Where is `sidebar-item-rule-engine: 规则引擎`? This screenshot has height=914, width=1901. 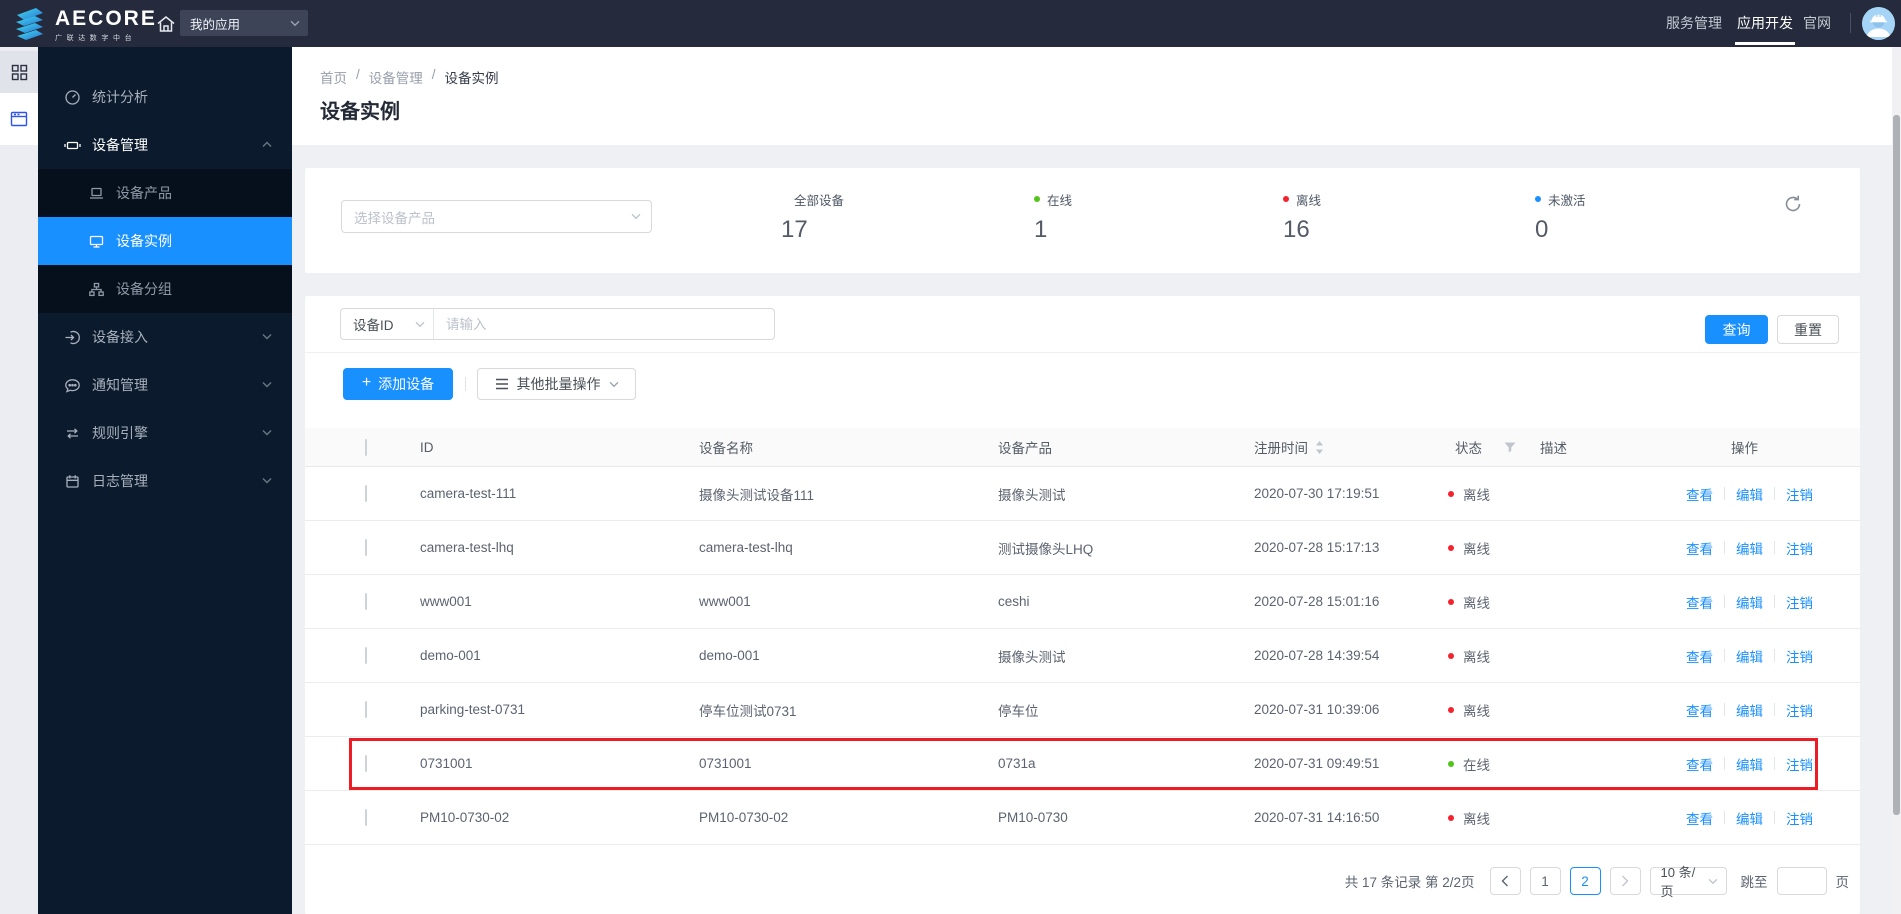
sidebar-item-rule-engine: 规则引擎 is located at coordinates (165, 433).